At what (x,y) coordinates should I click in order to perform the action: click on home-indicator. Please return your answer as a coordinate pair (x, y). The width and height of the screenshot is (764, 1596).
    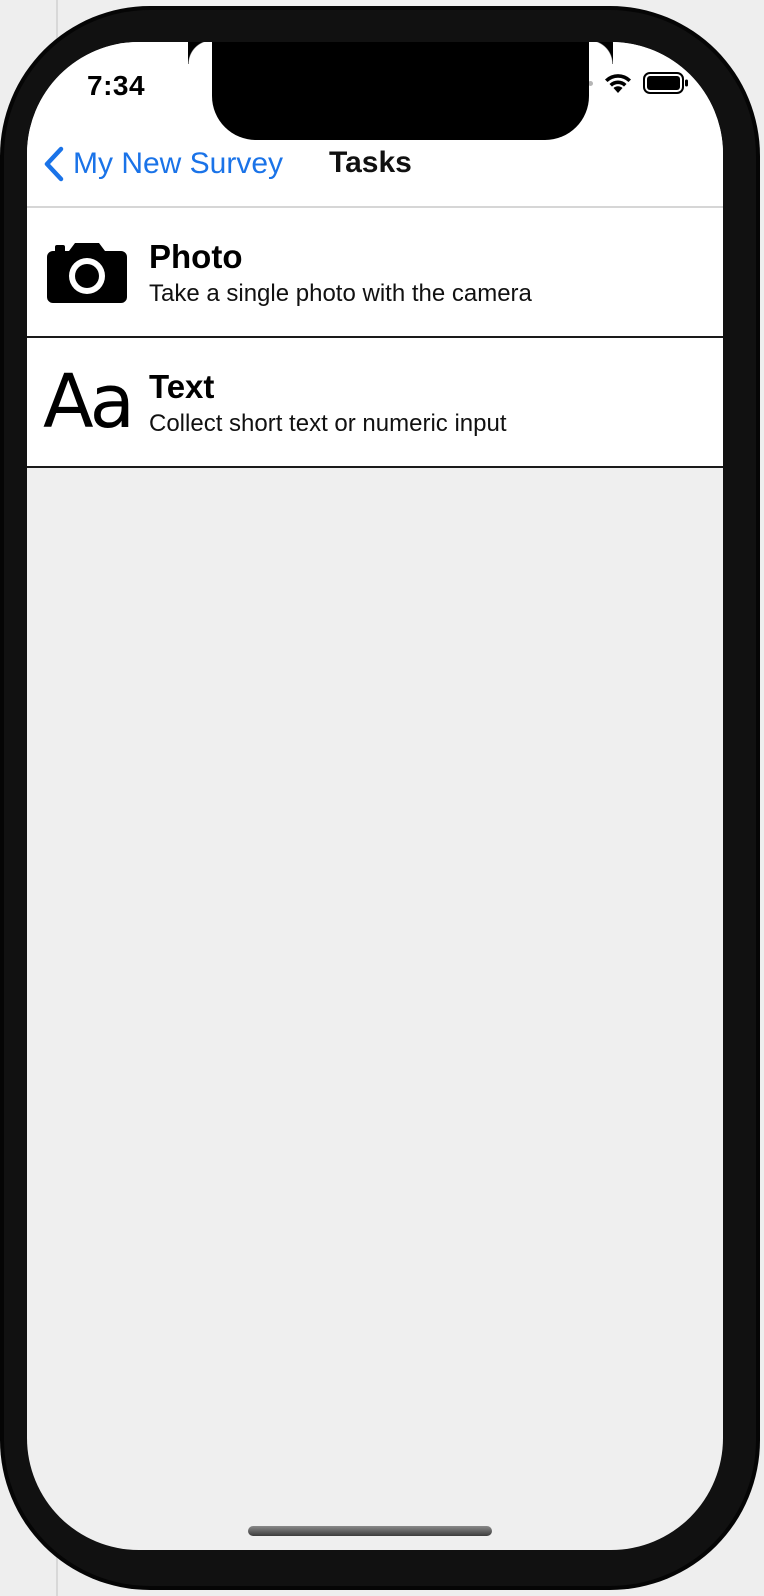
    Looking at the image, I should click on (370, 1531).